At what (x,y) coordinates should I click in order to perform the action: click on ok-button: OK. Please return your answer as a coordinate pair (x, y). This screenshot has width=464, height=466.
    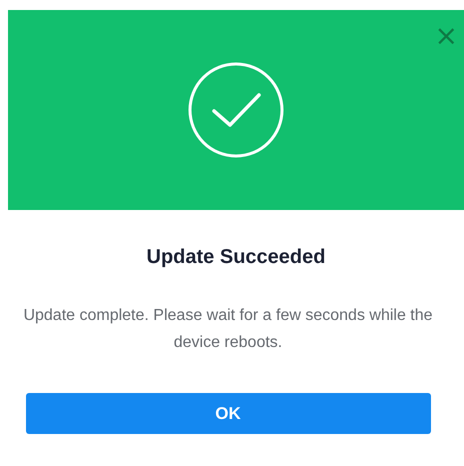
    Looking at the image, I should click on (228, 413).